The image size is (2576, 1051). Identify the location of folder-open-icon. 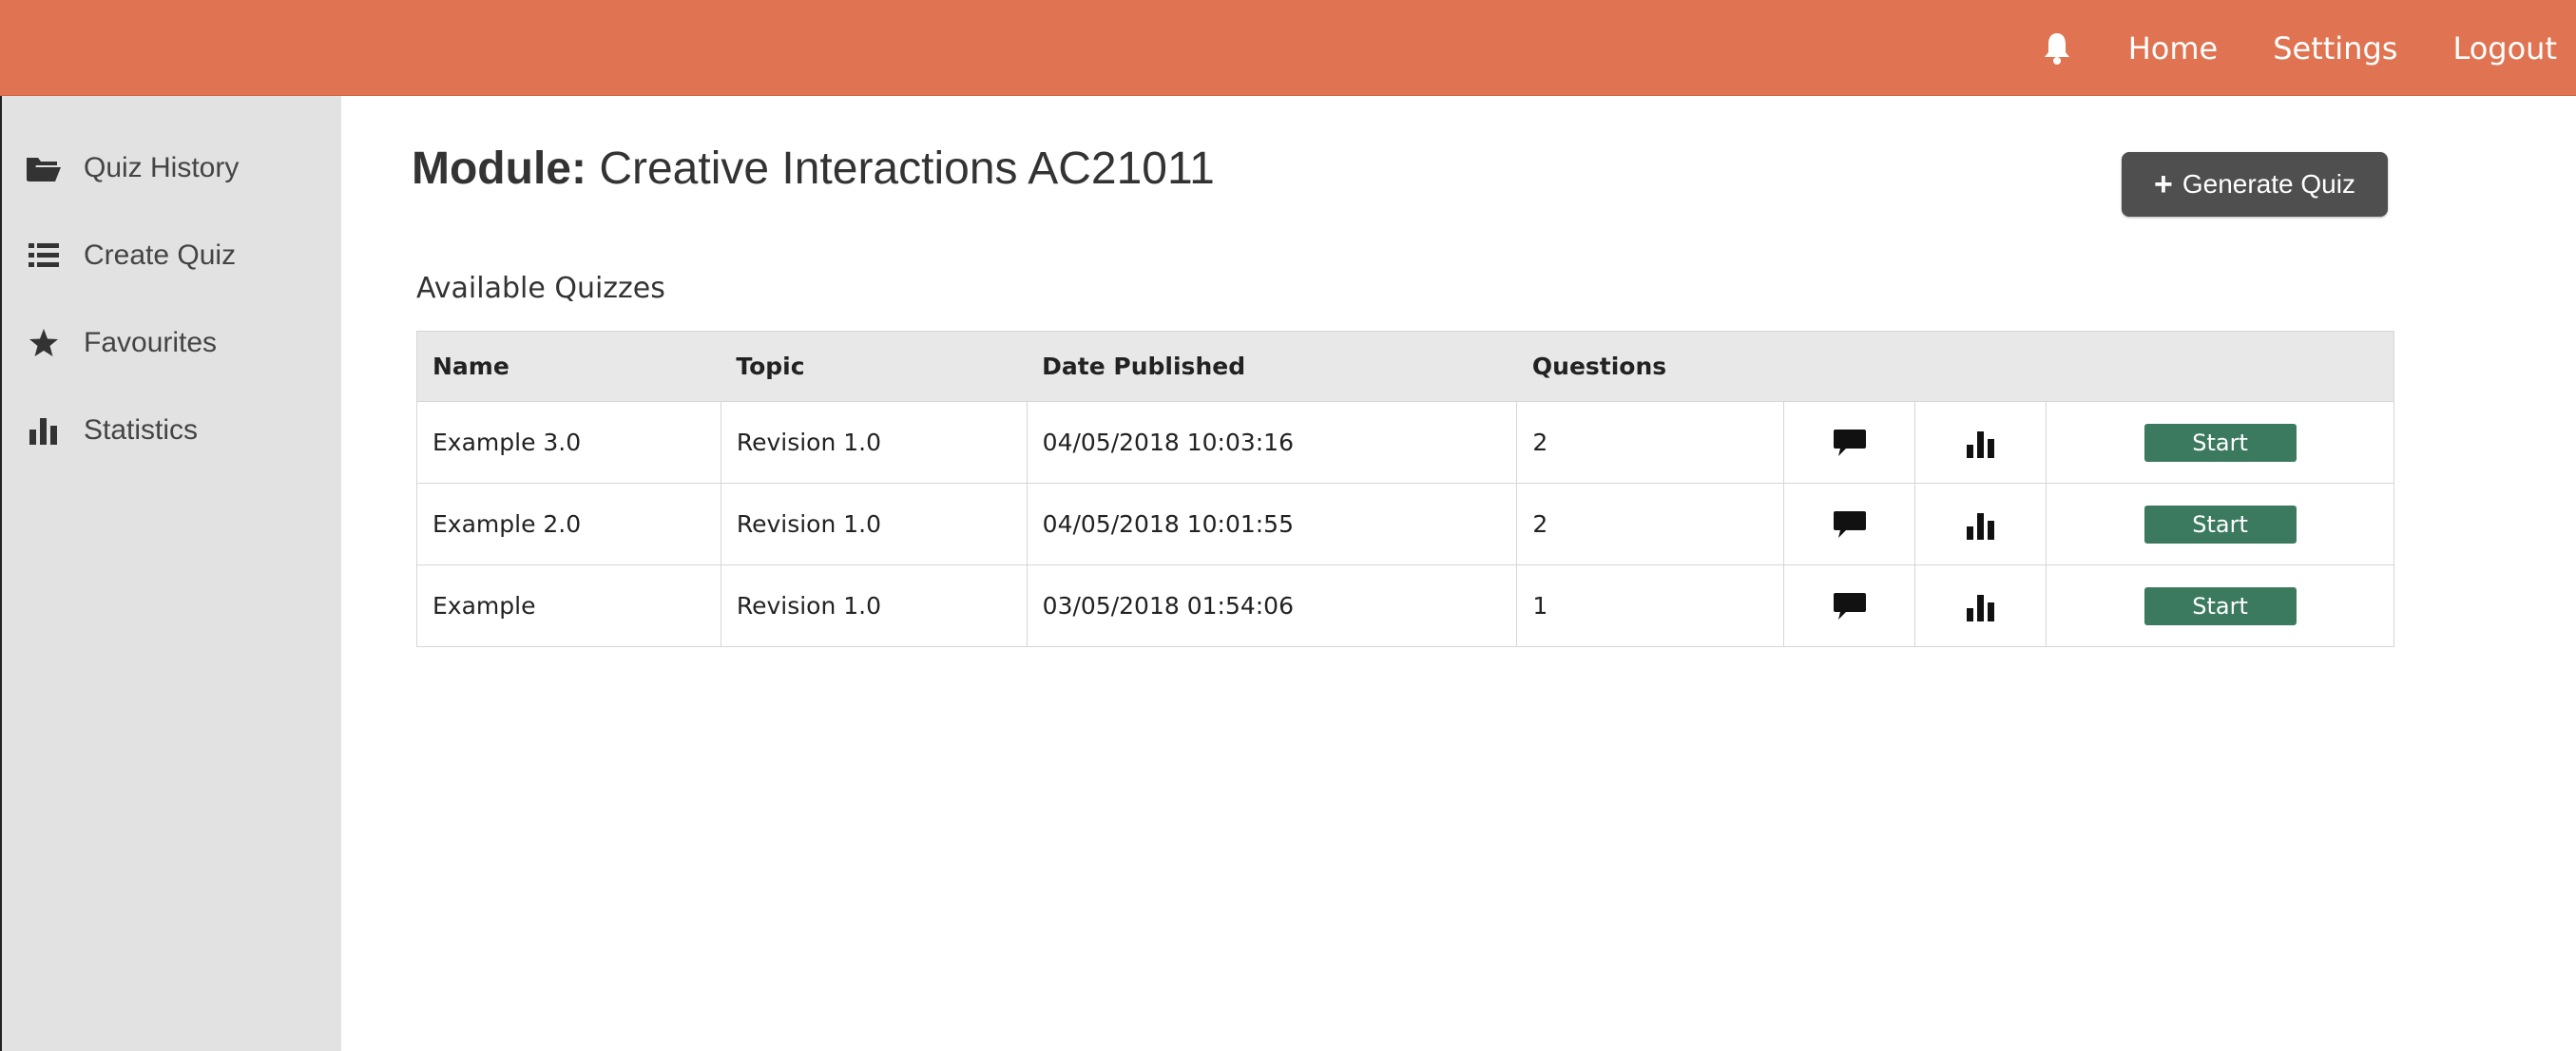
(44, 168).